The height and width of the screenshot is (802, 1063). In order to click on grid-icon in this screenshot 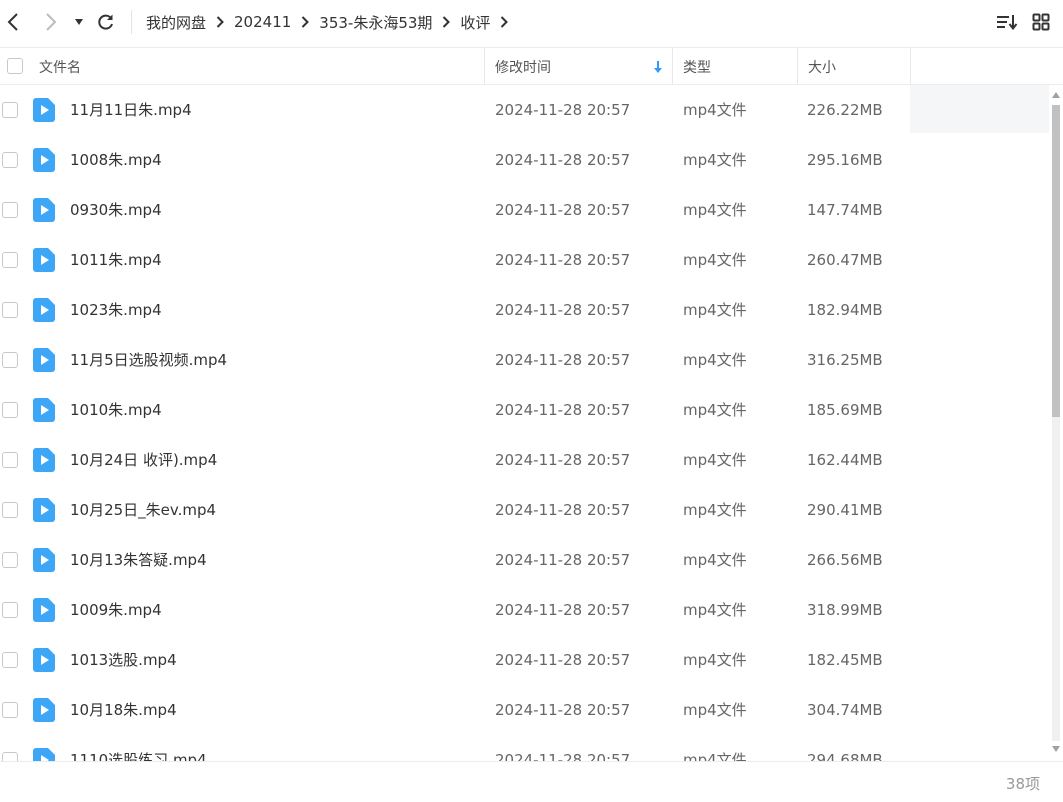, I will do `click(1041, 22)`.